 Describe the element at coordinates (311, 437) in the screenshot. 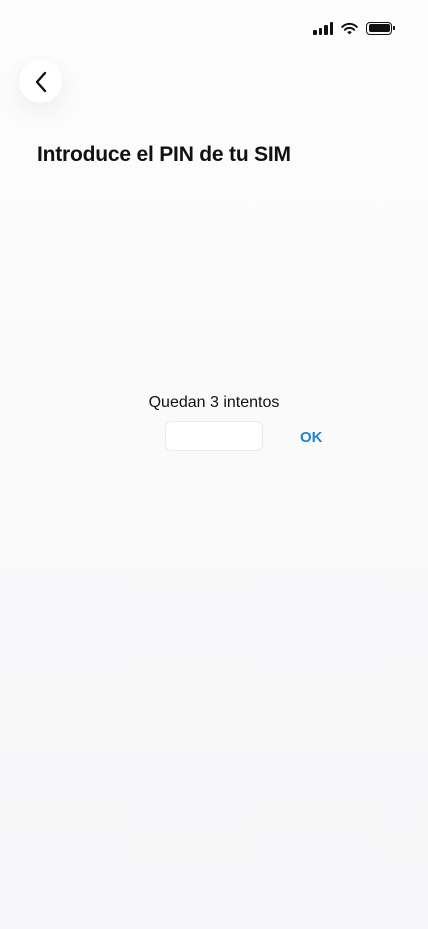

I see `ok-button: OK` at that location.